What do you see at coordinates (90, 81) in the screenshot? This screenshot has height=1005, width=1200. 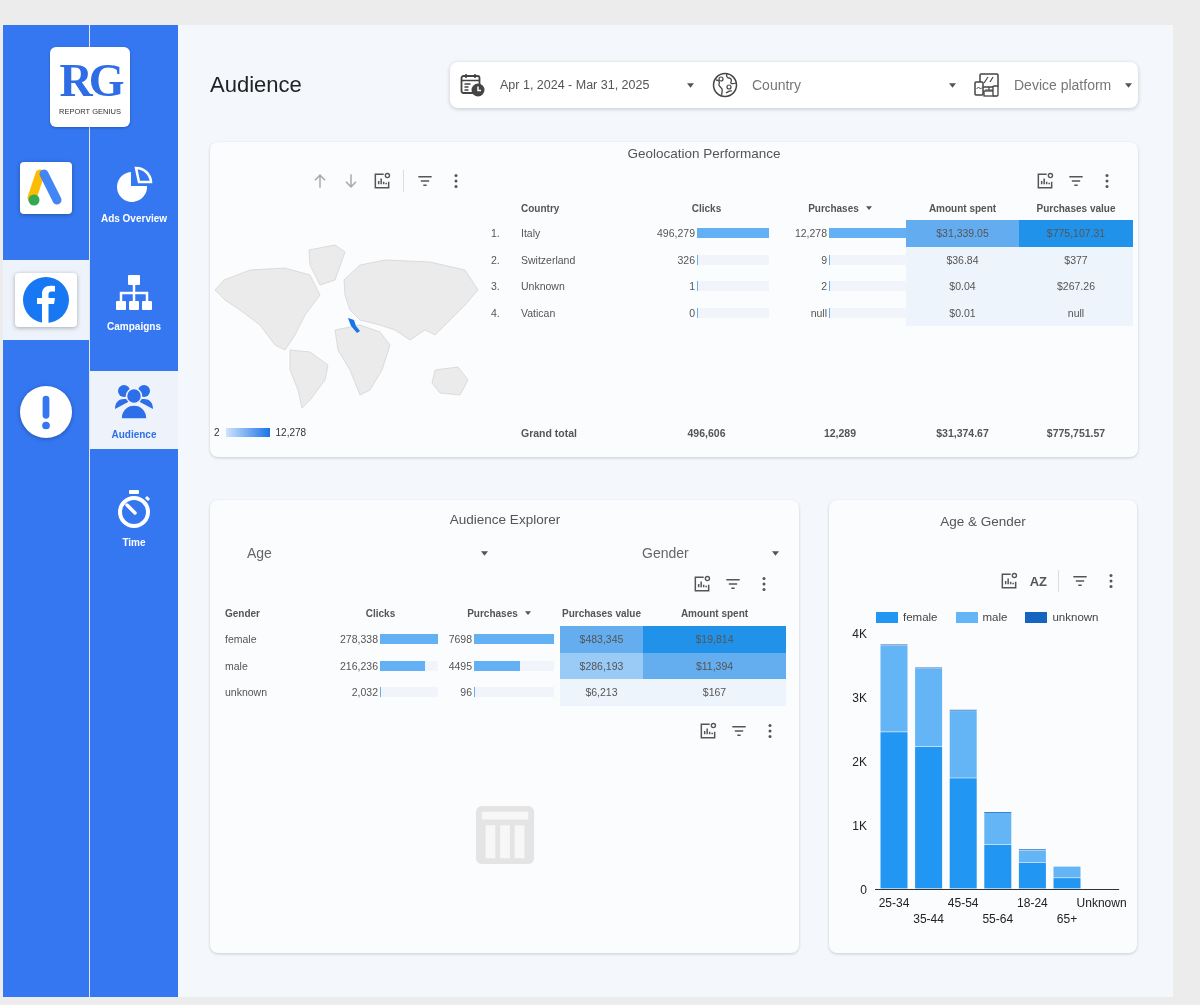 I see `logo-monogram: RG` at bounding box center [90, 81].